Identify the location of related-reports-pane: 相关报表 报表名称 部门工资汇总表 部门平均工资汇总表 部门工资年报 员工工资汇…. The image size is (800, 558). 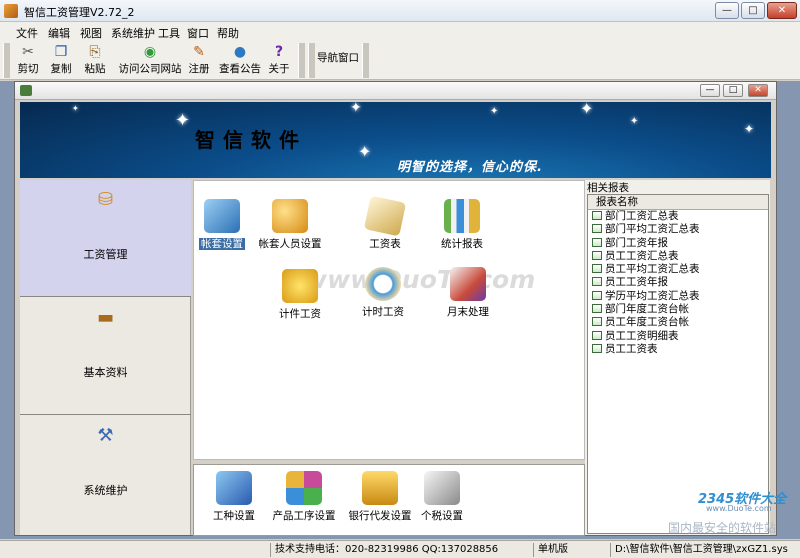
(677, 357).